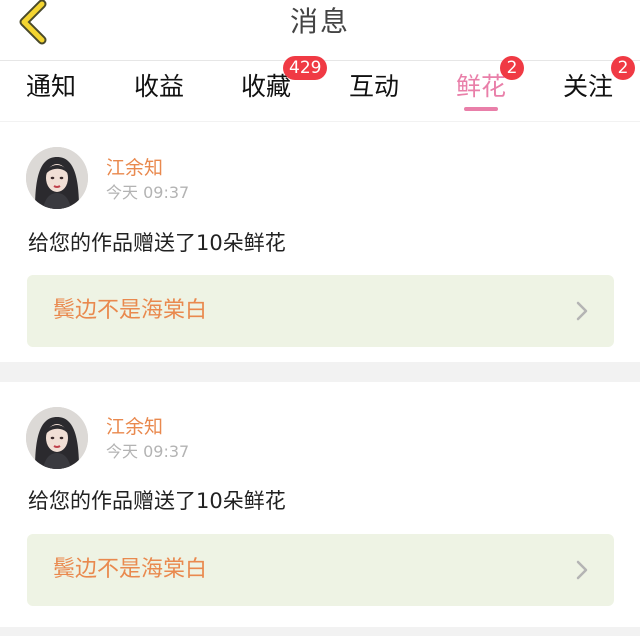  I want to click on tab-favorites: 收藏 429, so click(270, 88).